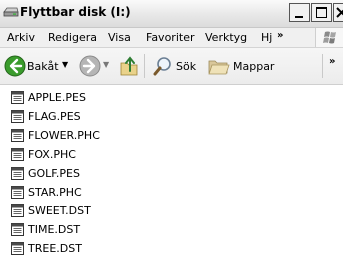 This screenshot has width=343, height=272. What do you see at coordinates (186, 66) in the screenshot?
I see `search-button-label: Sök` at bounding box center [186, 66].